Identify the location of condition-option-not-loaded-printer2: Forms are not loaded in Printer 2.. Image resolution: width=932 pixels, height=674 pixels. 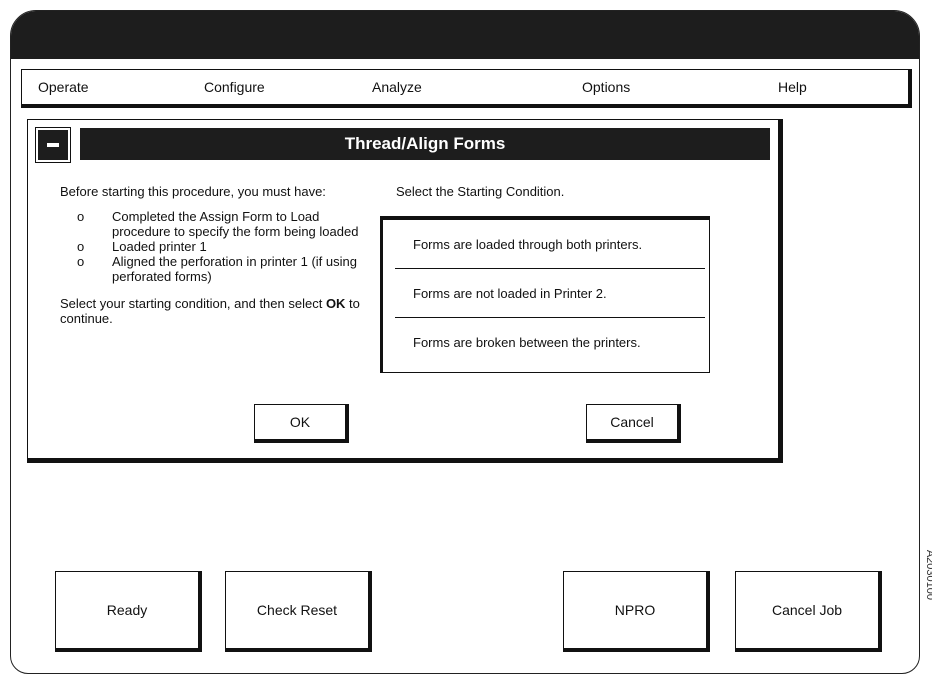
(550, 294).